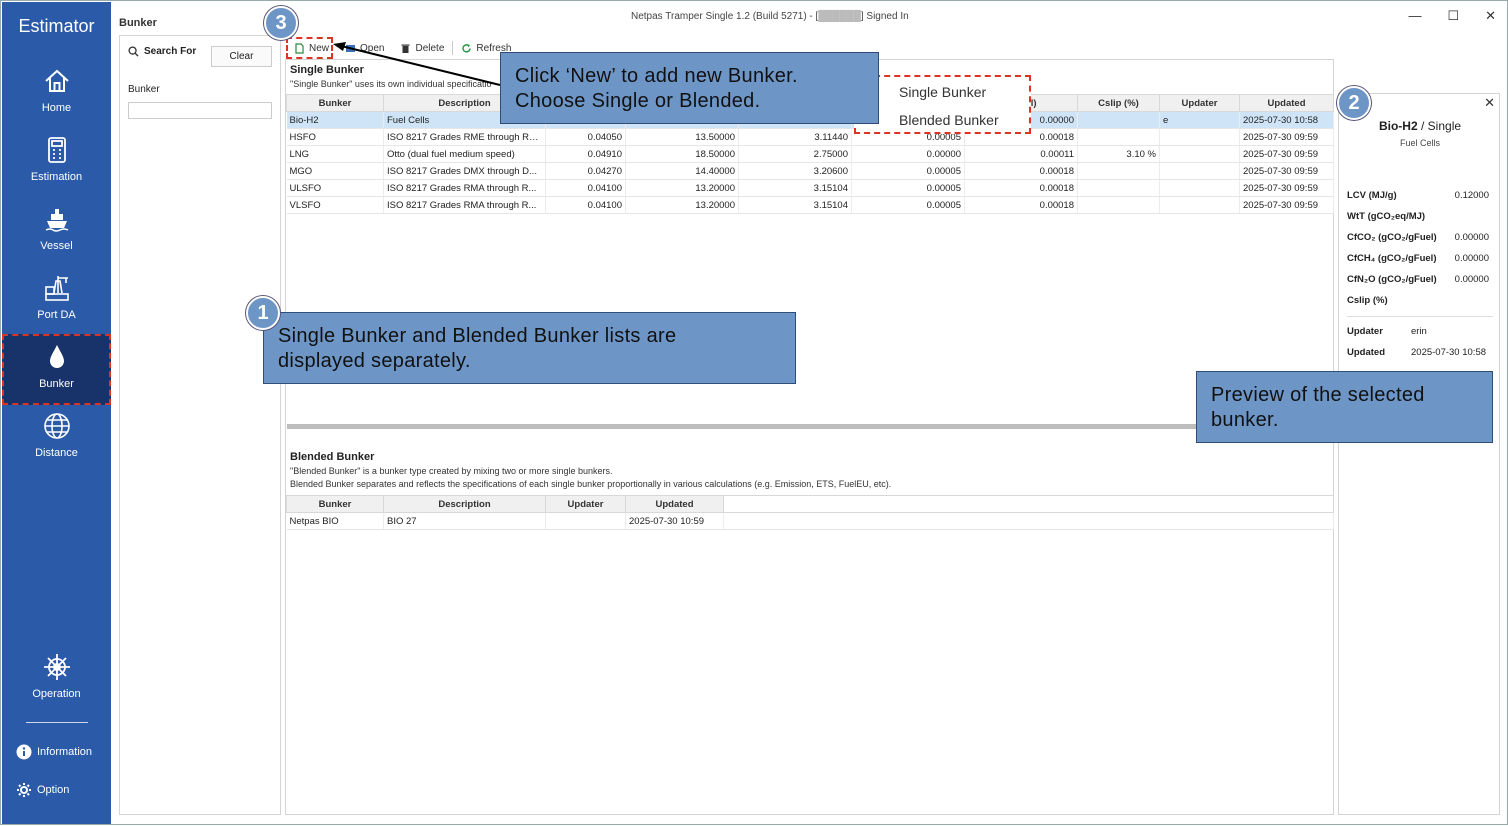 The image size is (1508, 826). What do you see at coordinates (1420, 316) in the screenshot?
I see `preview-divider` at bounding box center [1420, 316].